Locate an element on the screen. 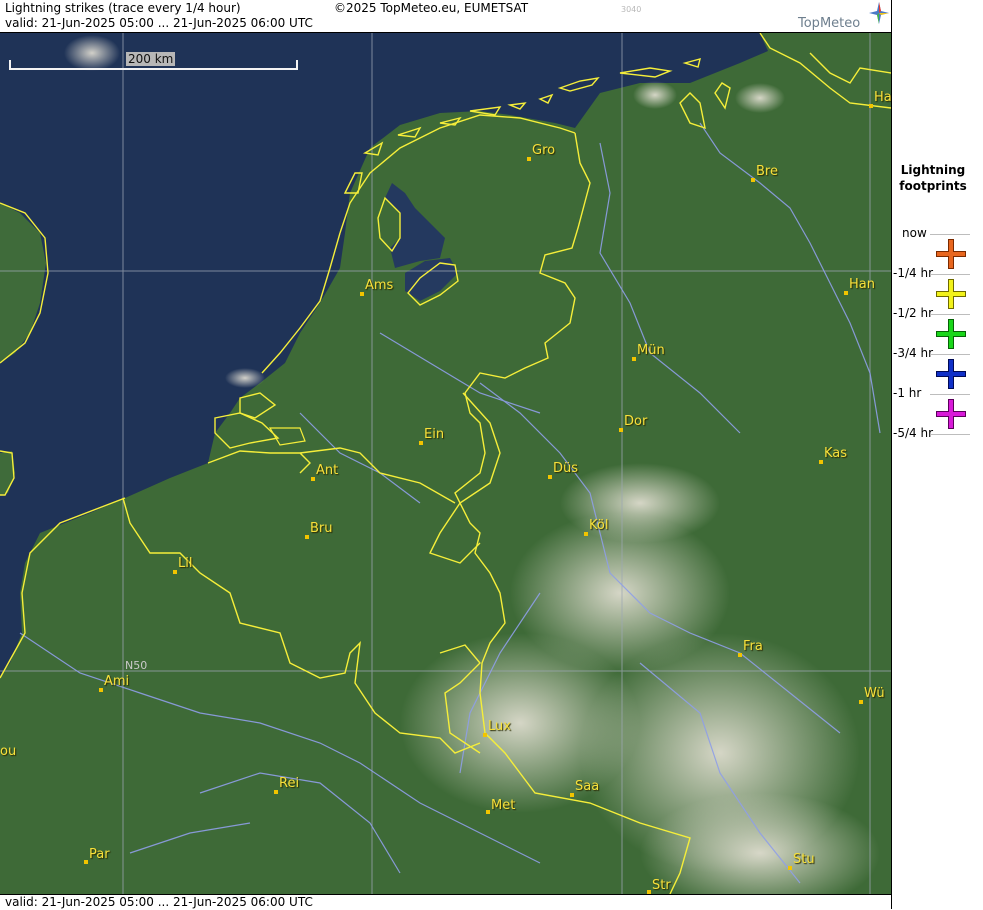 The image size is (983, 910). city-label: Ami is located at coordinates (117, 681).